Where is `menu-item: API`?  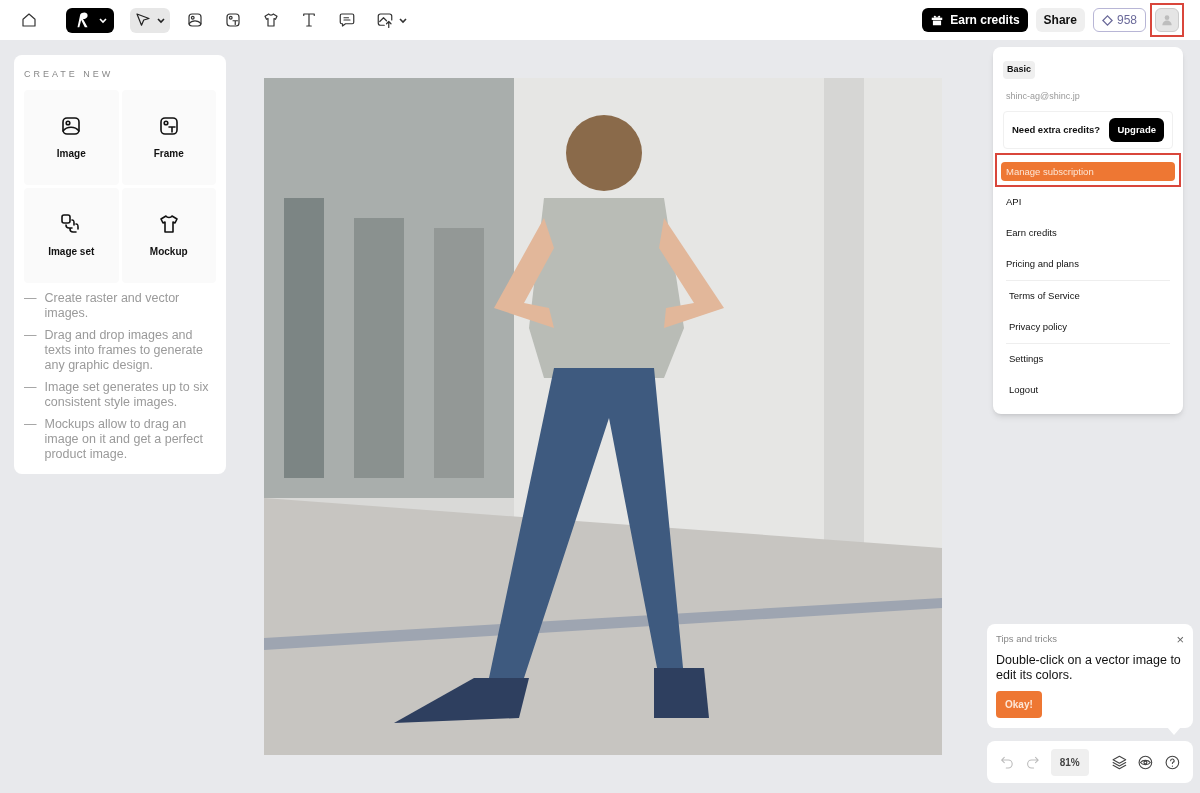
menu-item: API is located at coordinates (1088, 202).